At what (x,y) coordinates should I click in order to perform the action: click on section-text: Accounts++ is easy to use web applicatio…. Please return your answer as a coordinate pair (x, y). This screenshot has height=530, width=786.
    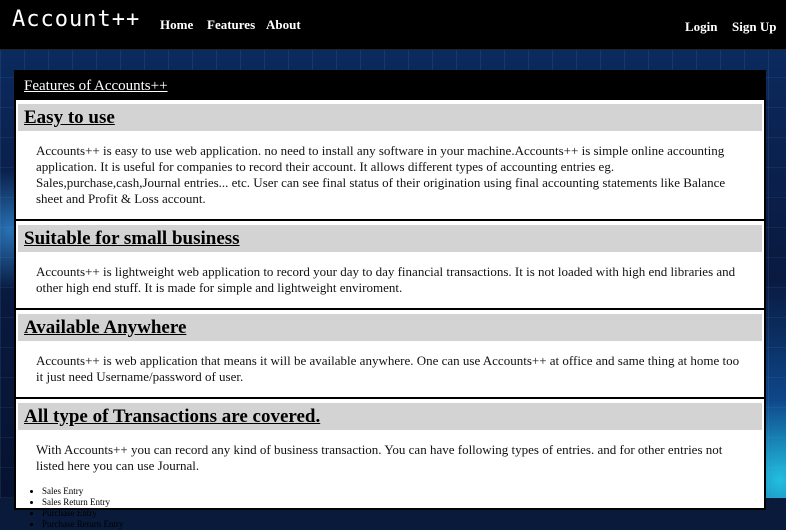
    Looking at the image, I should click on (381, 174).